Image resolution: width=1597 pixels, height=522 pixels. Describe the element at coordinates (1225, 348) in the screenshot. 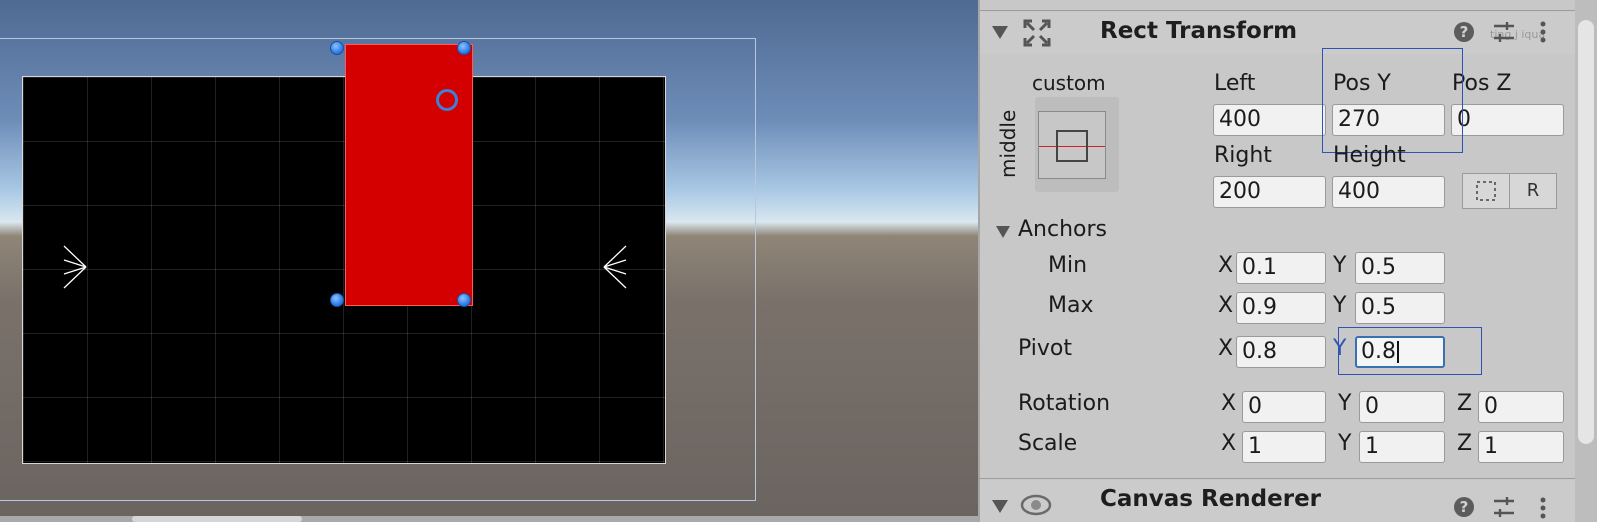

I see `pivot-x-label: X` at that location.